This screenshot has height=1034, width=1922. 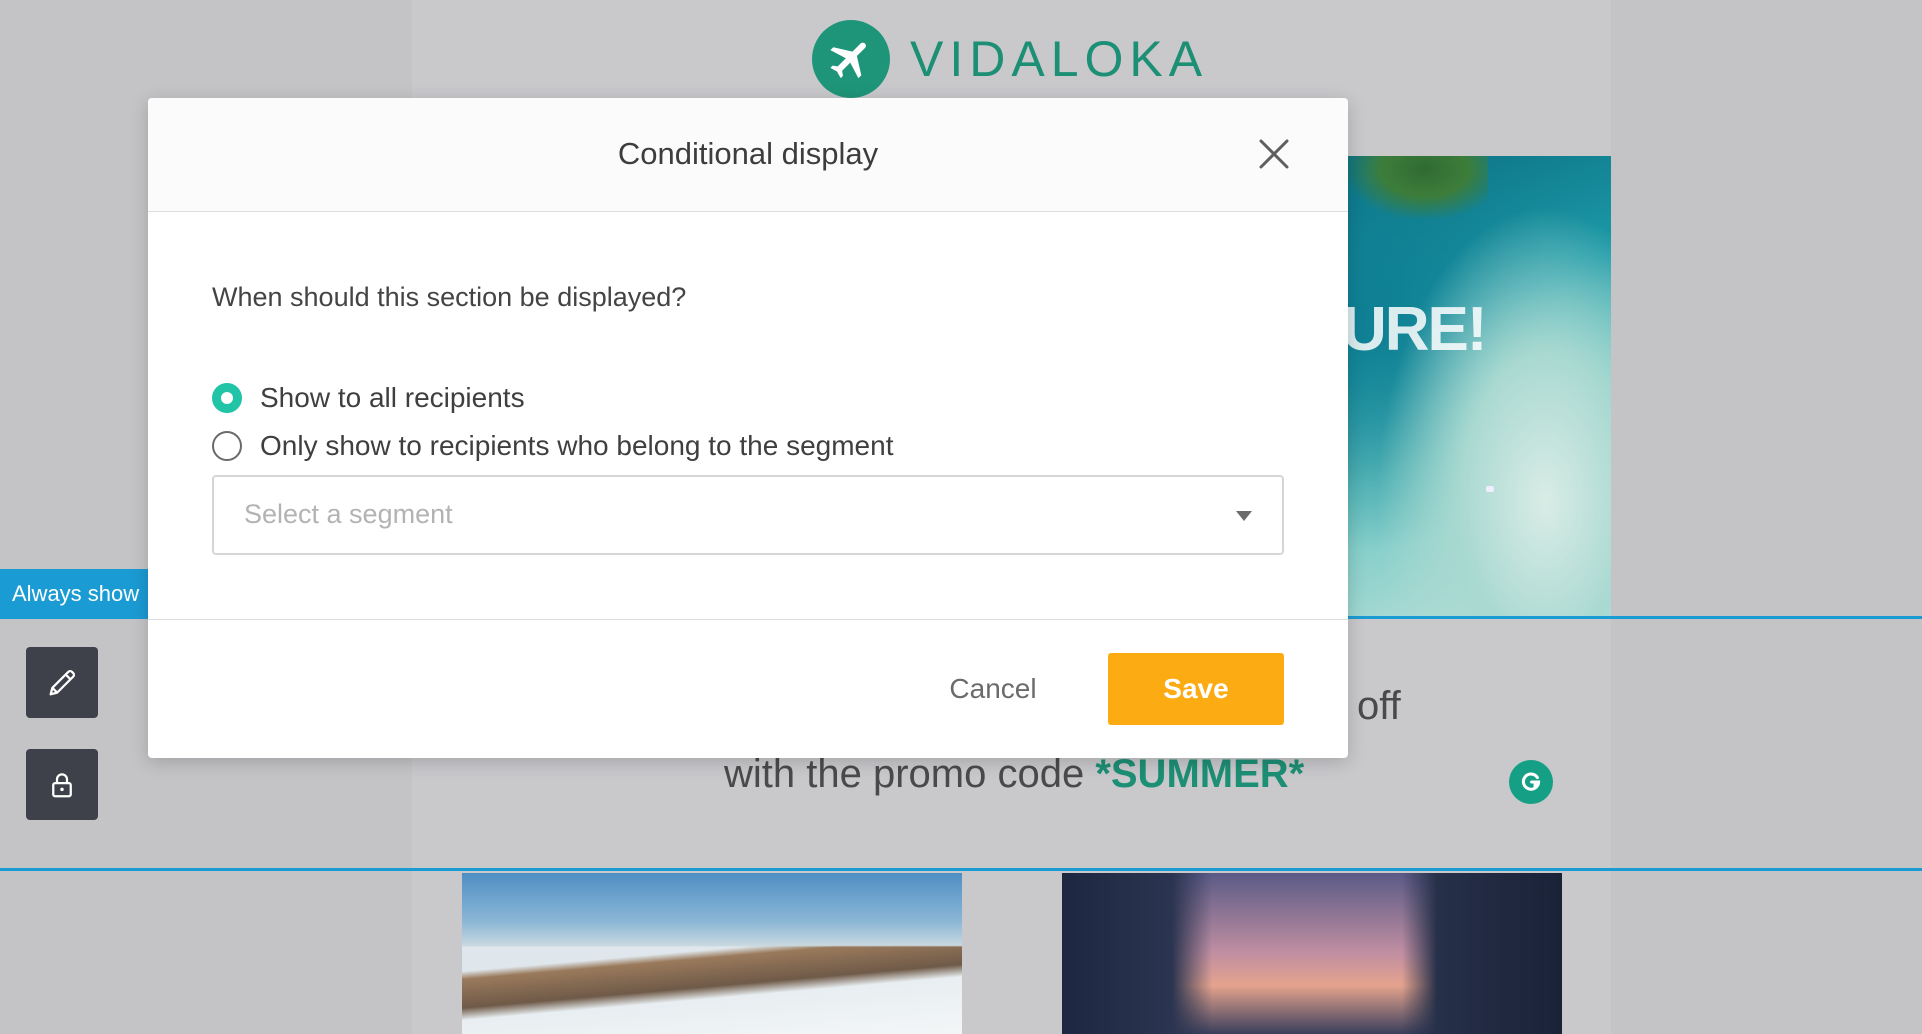 I want to click on radio-segment-only, so click(x=227, y=446).